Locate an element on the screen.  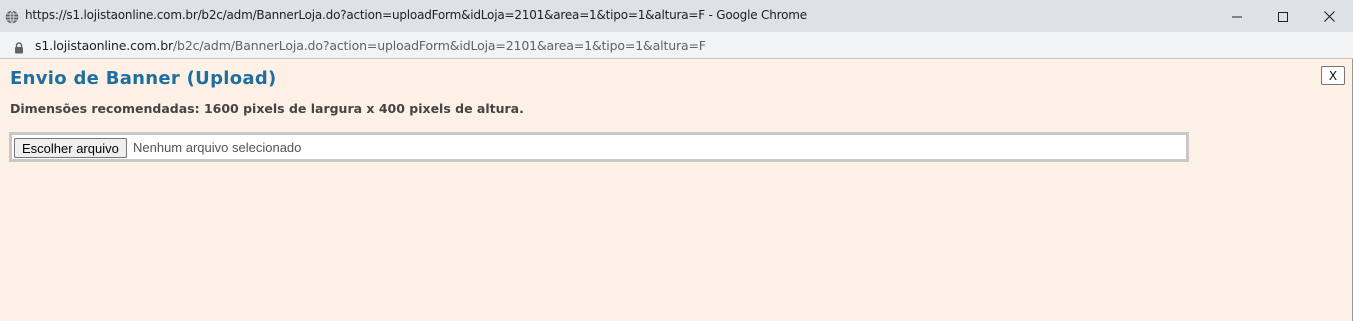
minimize-button is located at coordinates (1237, 16).